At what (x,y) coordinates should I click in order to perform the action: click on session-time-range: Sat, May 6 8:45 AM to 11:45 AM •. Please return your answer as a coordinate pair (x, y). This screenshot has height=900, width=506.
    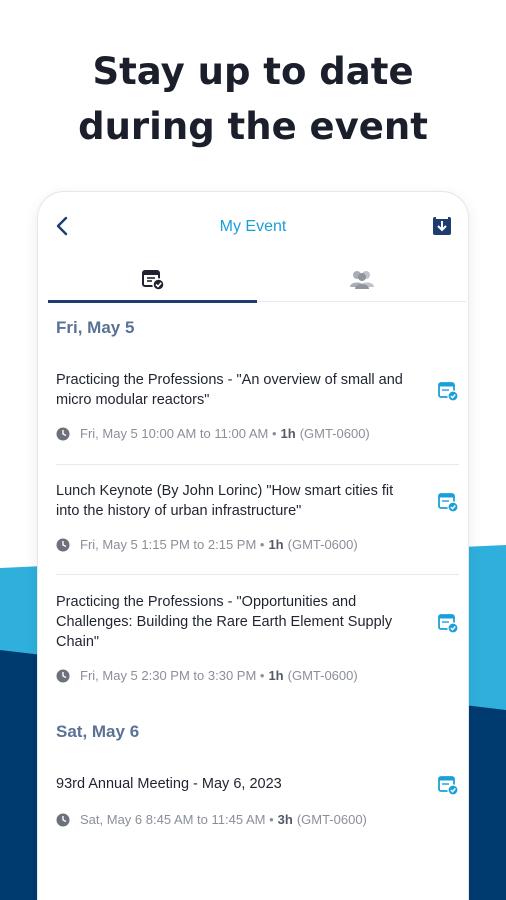
    Looking at the image, I should click on (177, 819).